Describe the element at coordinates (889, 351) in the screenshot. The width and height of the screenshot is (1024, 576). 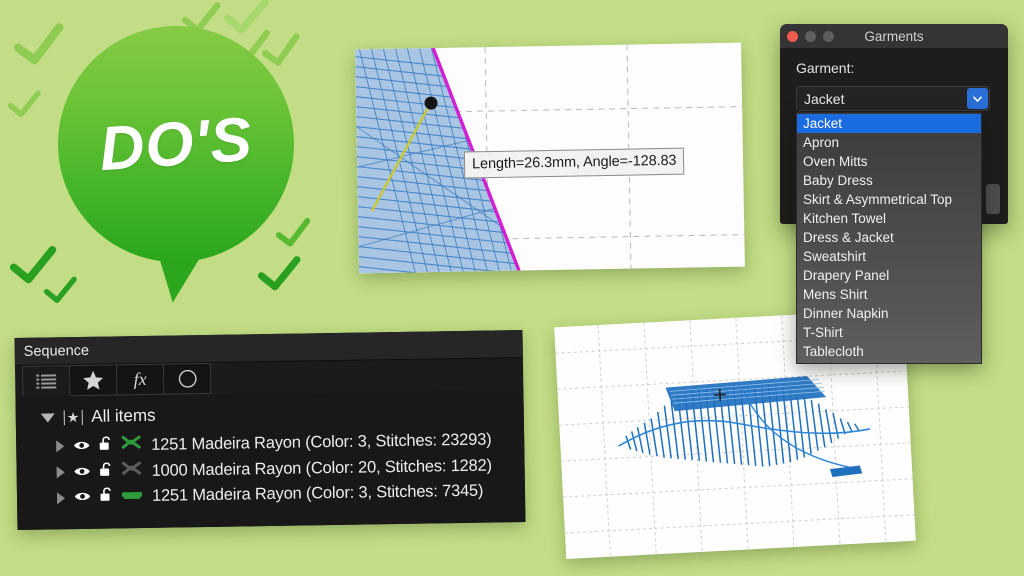
I see `dropdown-option: Tablecloth` at that location.